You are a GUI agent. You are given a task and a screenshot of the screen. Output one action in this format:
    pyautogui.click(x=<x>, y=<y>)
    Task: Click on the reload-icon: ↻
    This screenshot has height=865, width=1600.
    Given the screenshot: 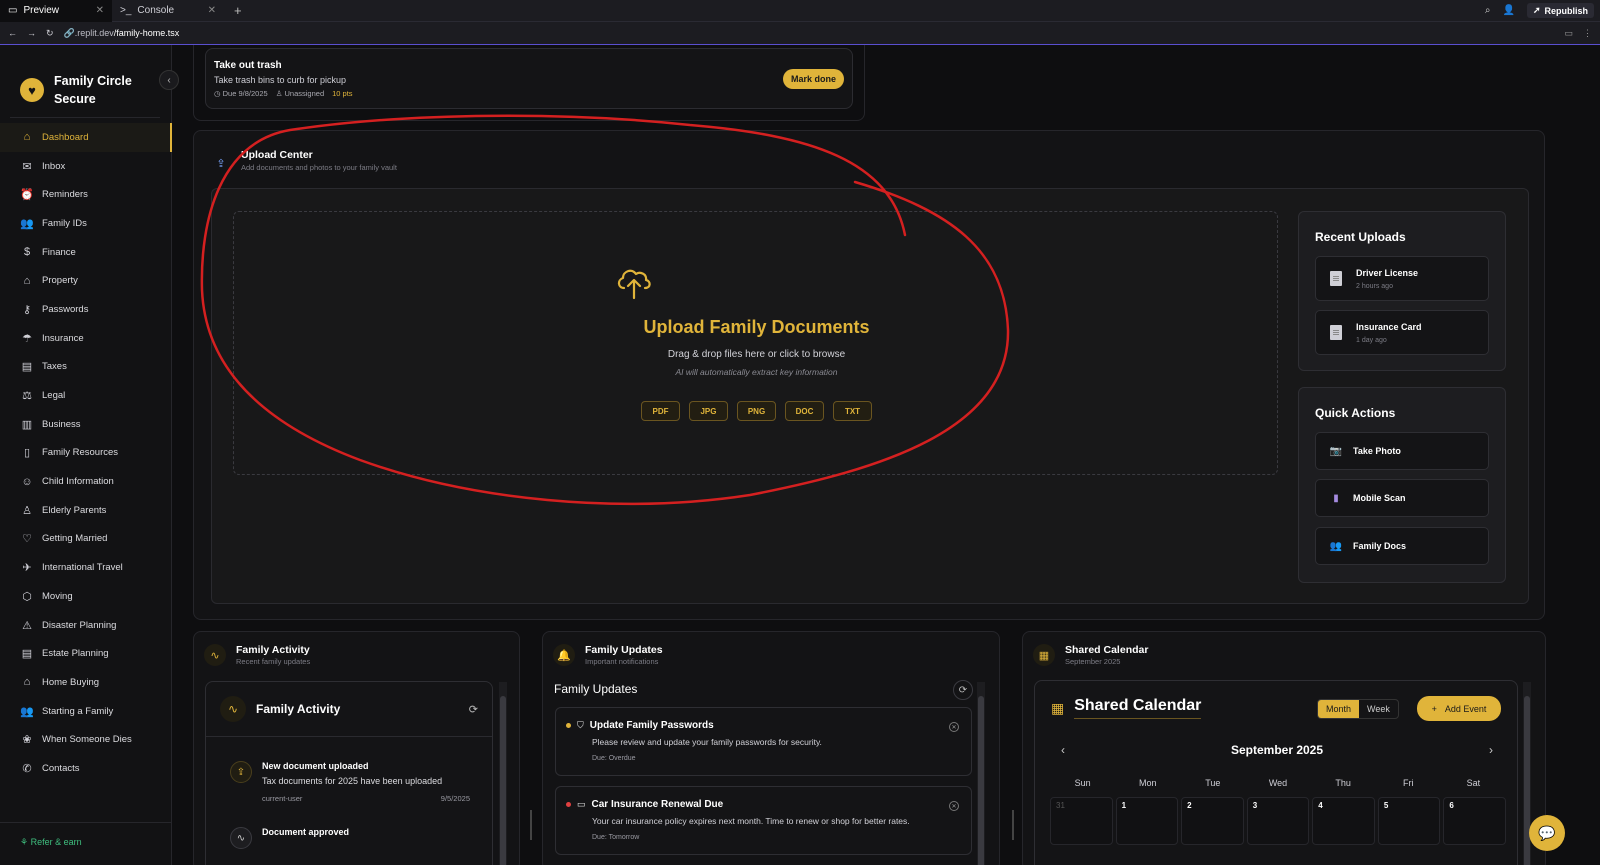 What is the action you would take?
    pyautogui.click(x=50, y=33)
    